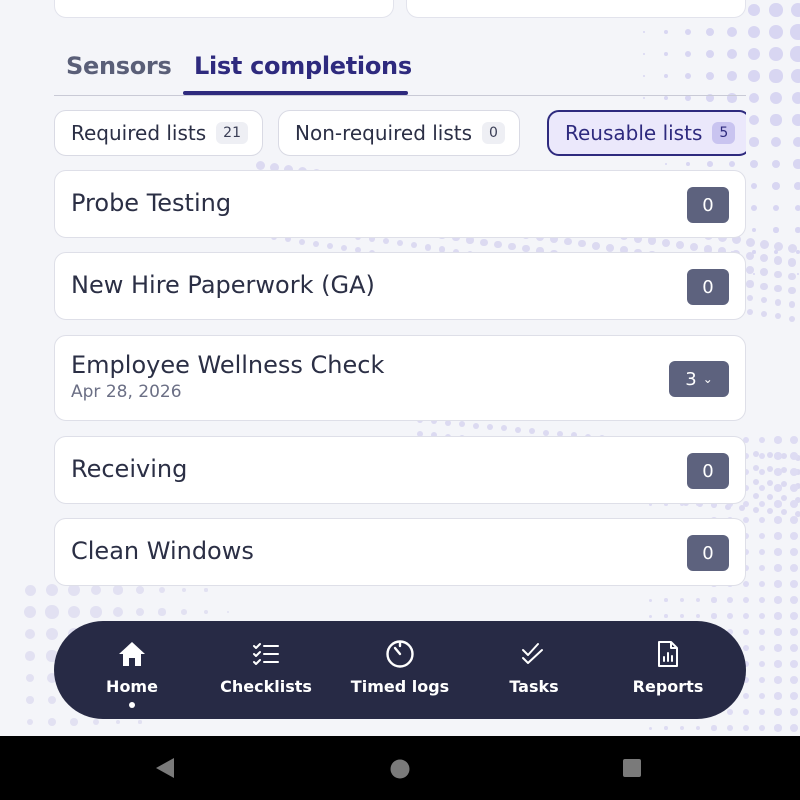 This screenshot has width=800, height=800. I want to click on top-card-left, so click(224, 9).